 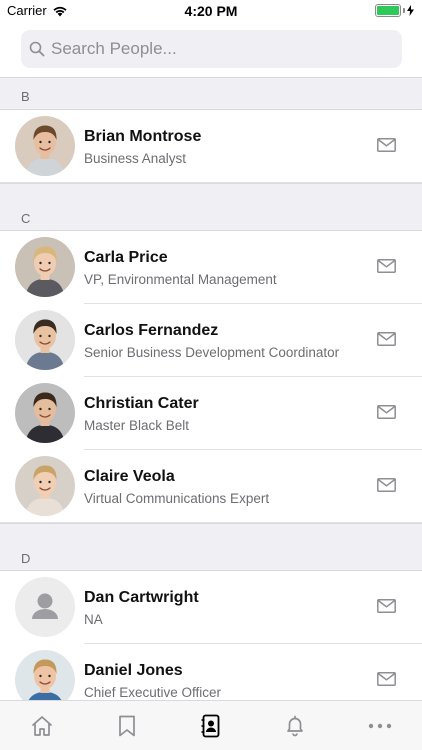 I want to click on contacts-icon, so click(x=210, y=725).